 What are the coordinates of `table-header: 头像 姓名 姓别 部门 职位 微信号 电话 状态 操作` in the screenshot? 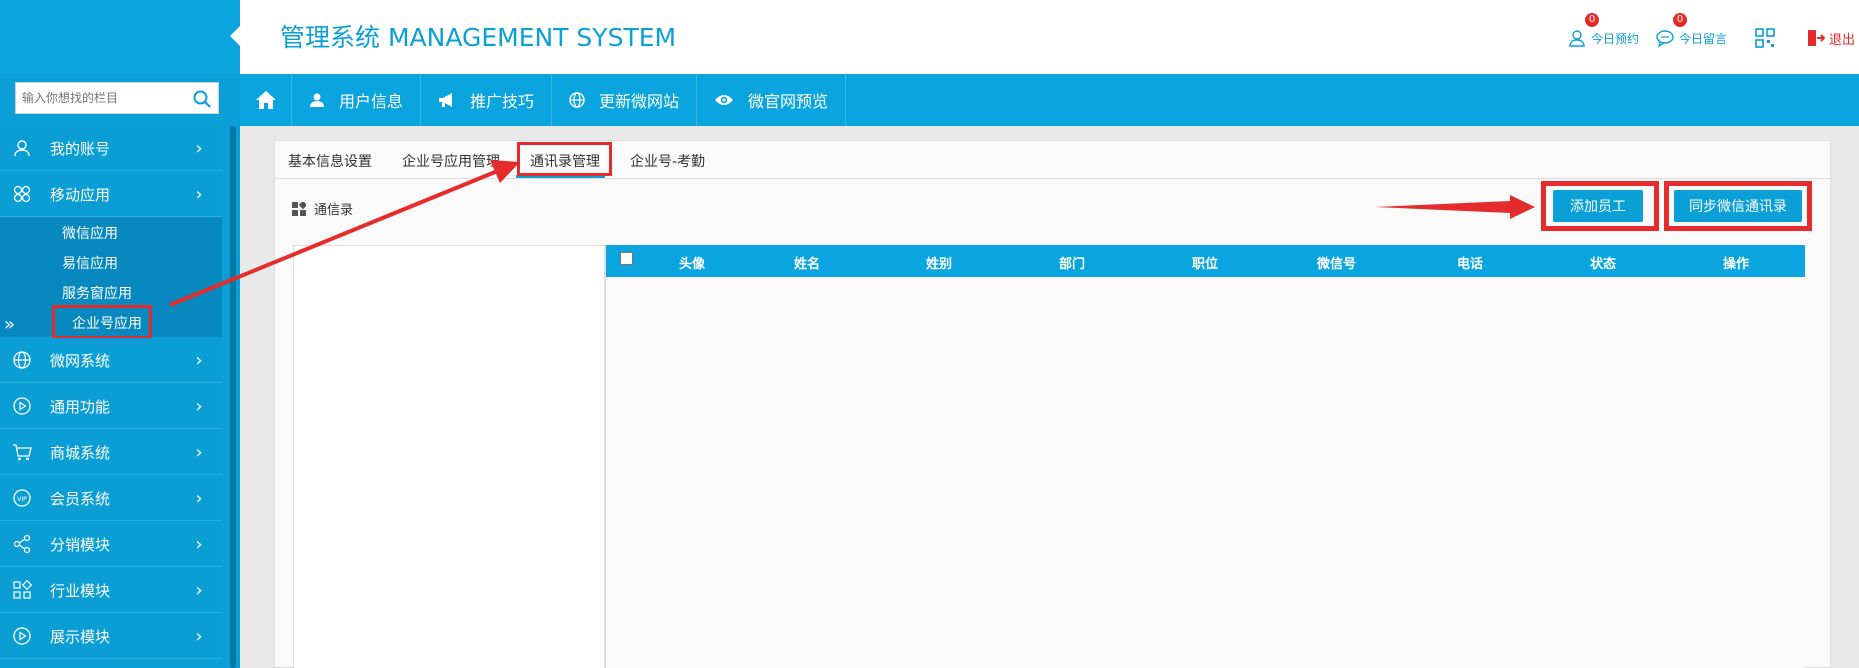 It's located at (1205, 261).